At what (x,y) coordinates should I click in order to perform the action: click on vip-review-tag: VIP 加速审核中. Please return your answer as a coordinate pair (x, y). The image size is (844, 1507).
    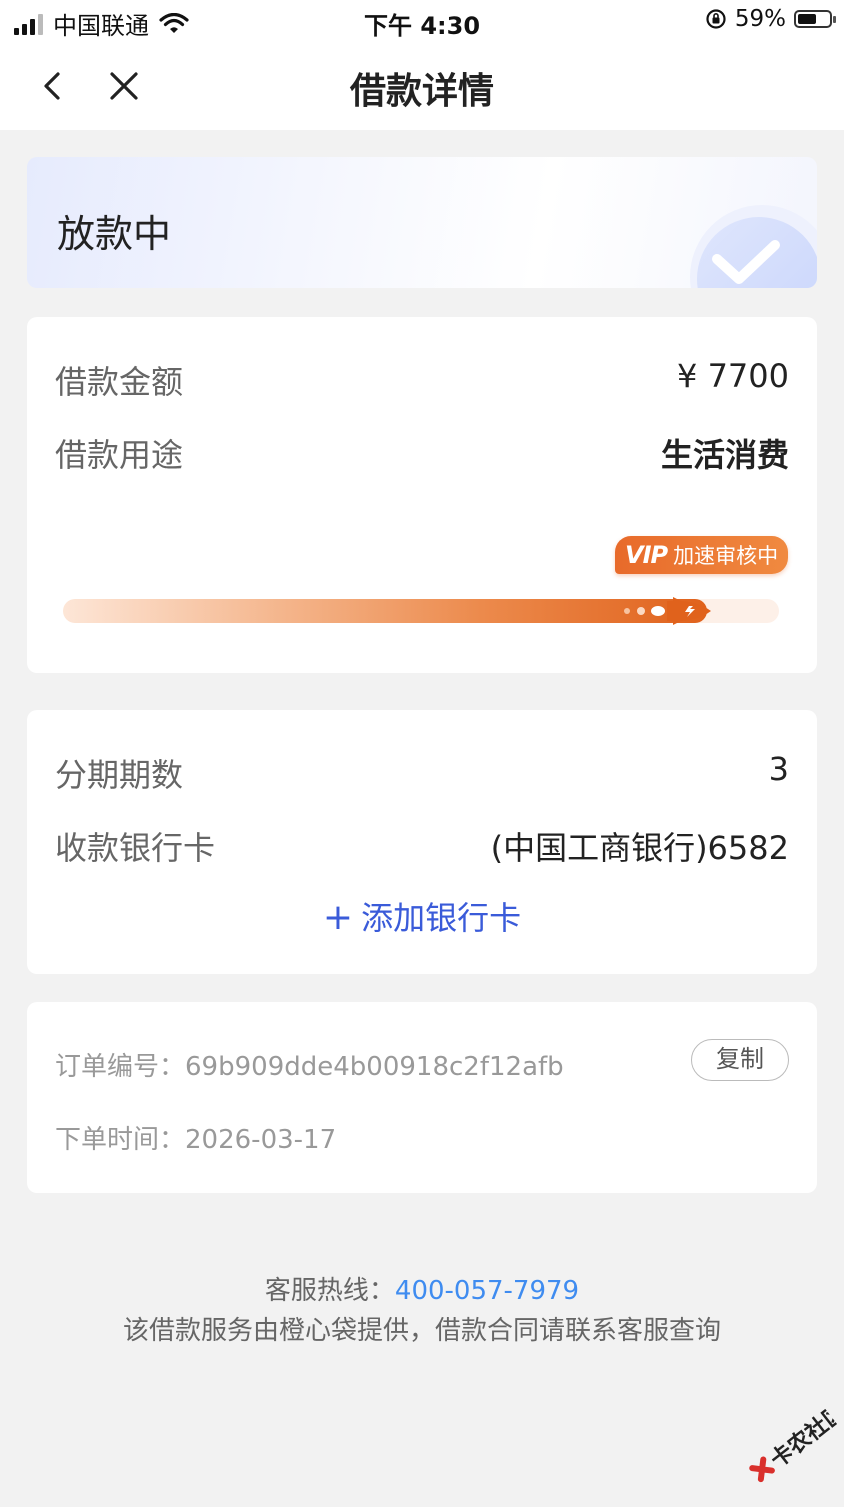
    Looking at the image, I should click on (702, 555).